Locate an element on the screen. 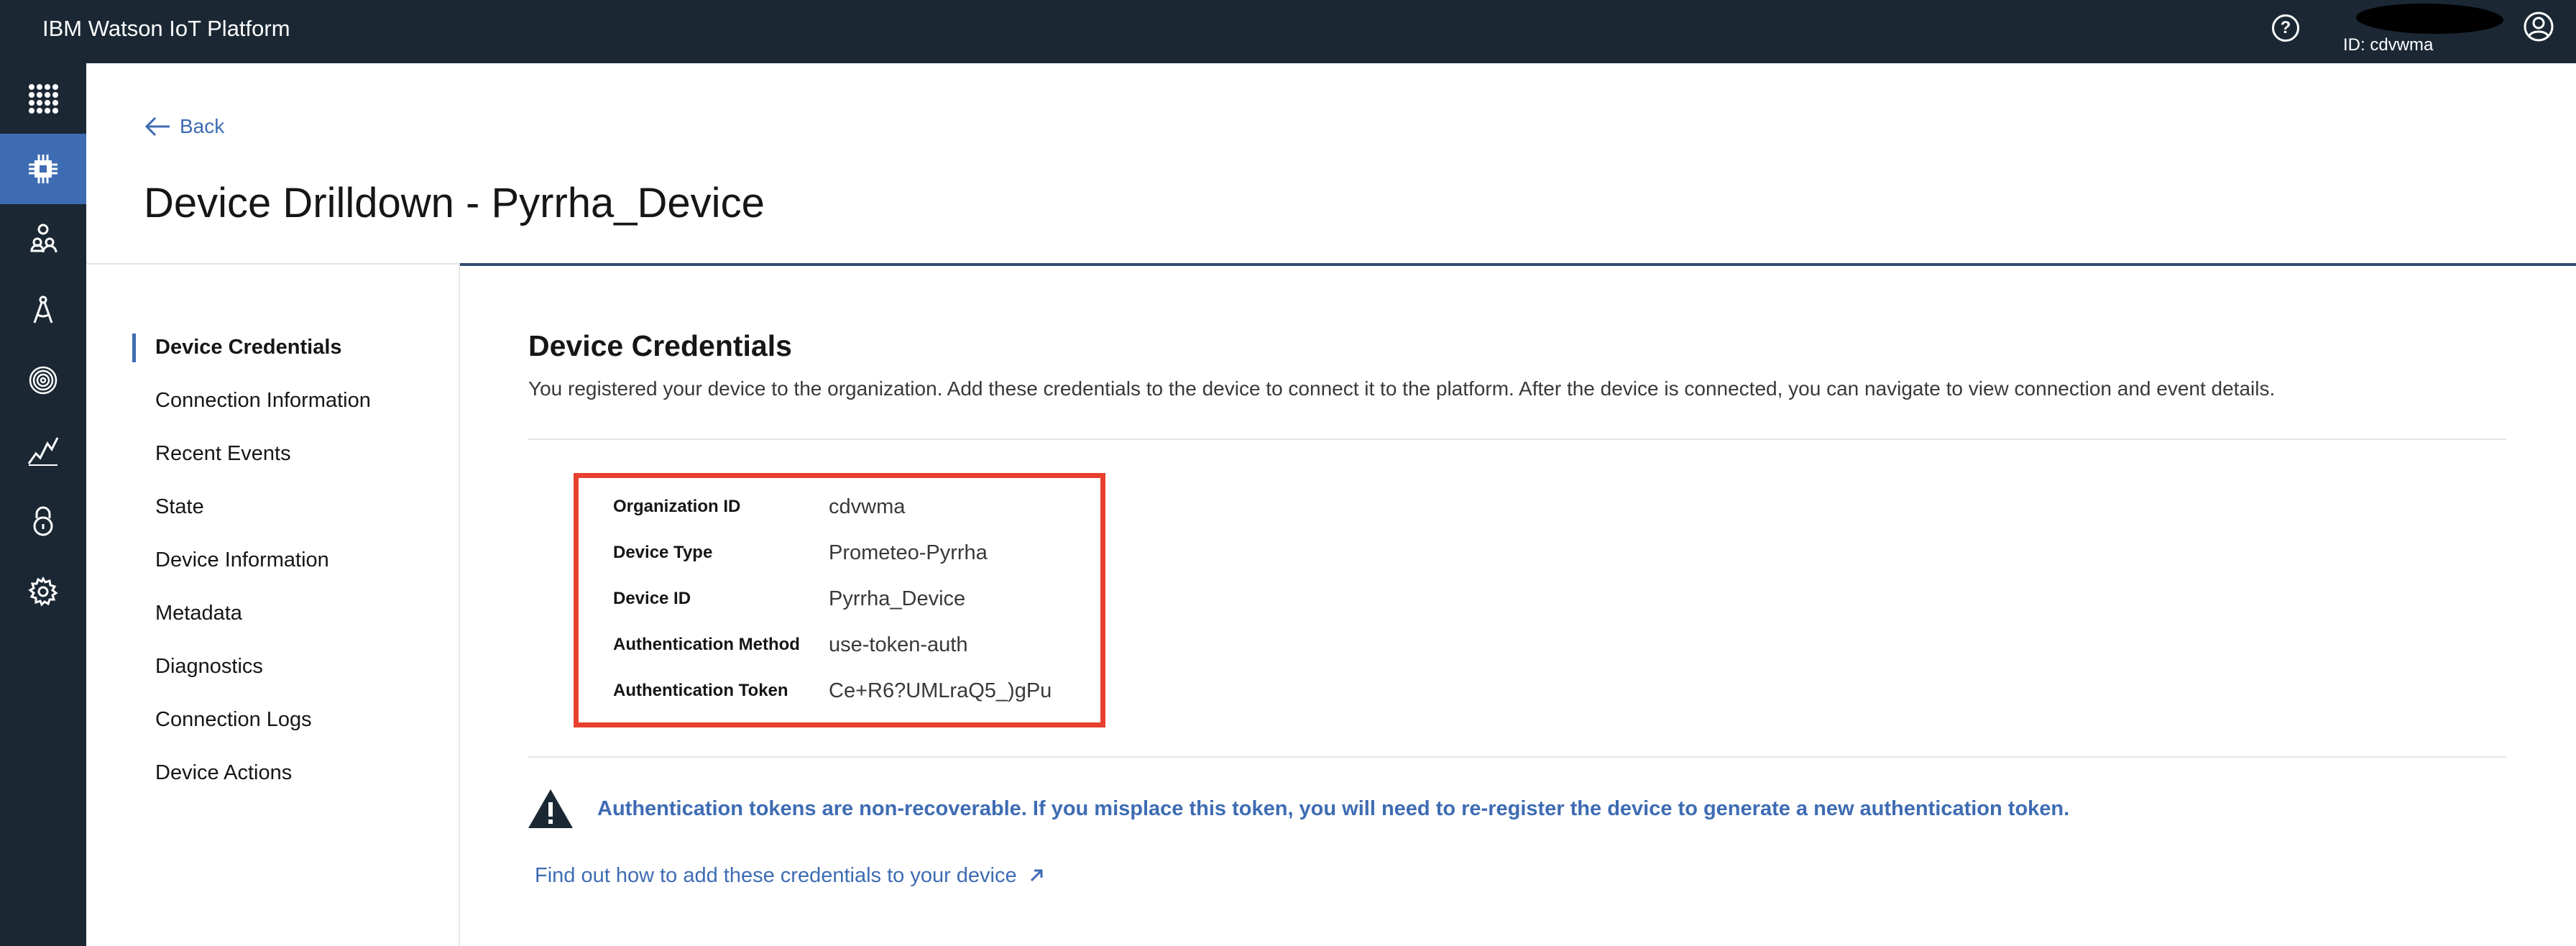  help-icon: ? is located at coordinates (2285, 28).